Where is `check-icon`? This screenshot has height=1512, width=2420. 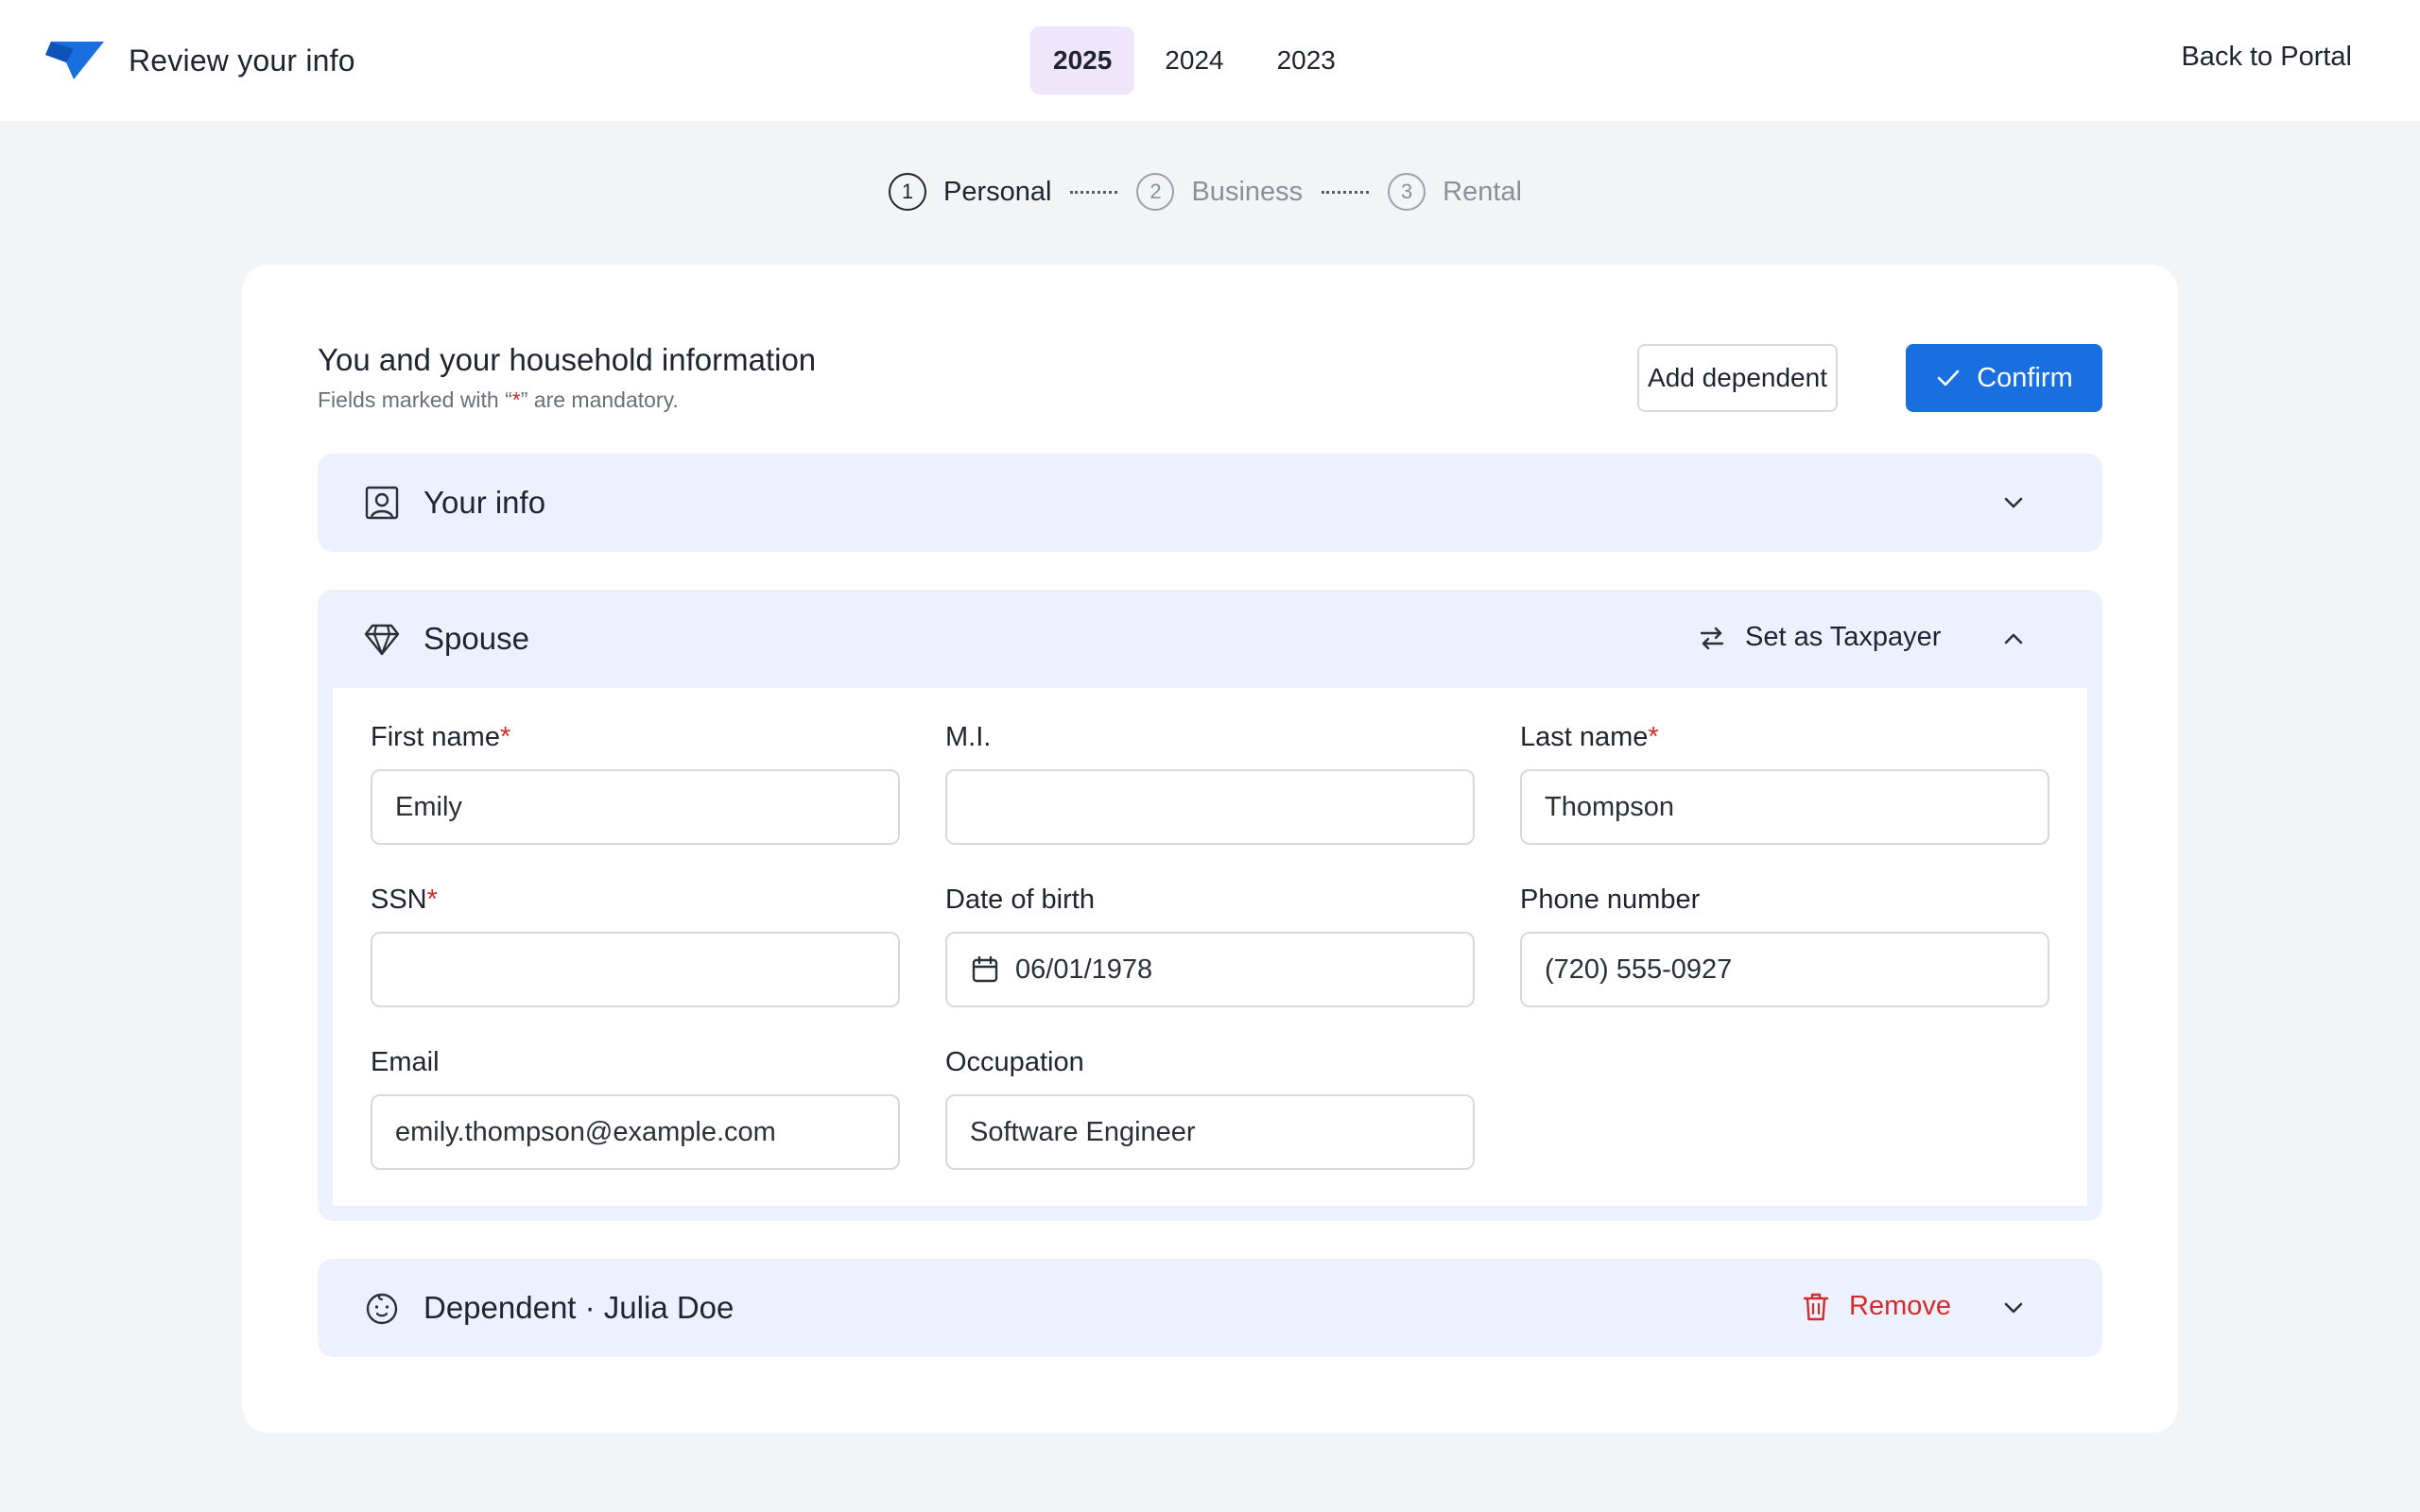
check-icon is located at coordinates (1949, 378).